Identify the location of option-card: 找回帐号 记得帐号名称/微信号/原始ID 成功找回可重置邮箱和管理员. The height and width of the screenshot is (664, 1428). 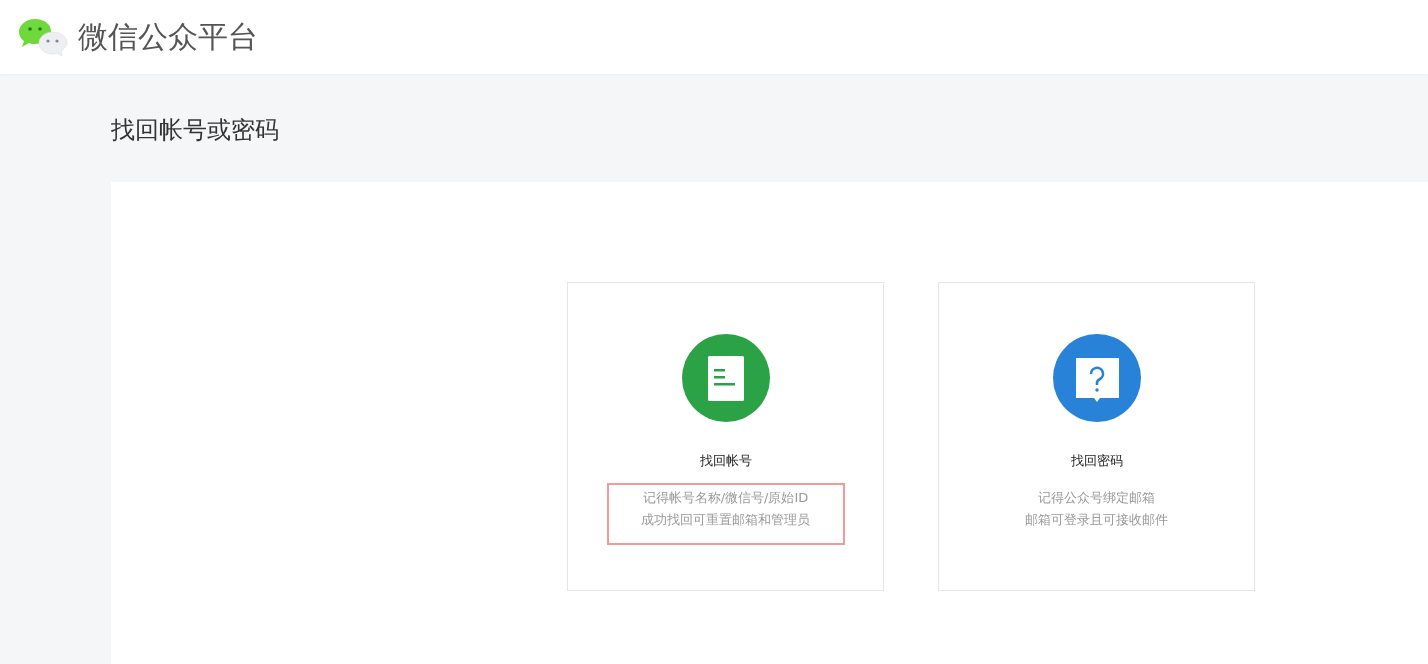
(725, 436).